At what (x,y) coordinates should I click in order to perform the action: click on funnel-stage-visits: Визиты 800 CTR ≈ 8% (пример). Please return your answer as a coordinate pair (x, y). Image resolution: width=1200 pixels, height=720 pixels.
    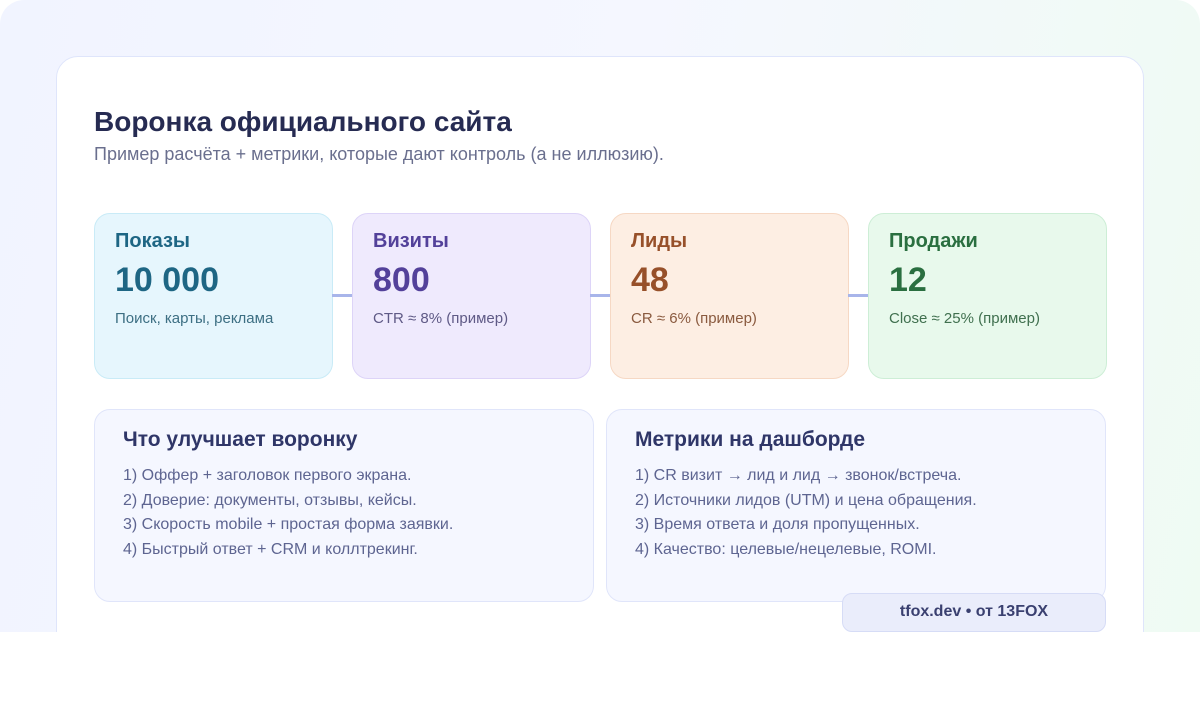
    Looking at the image, I should click on (471, 296).